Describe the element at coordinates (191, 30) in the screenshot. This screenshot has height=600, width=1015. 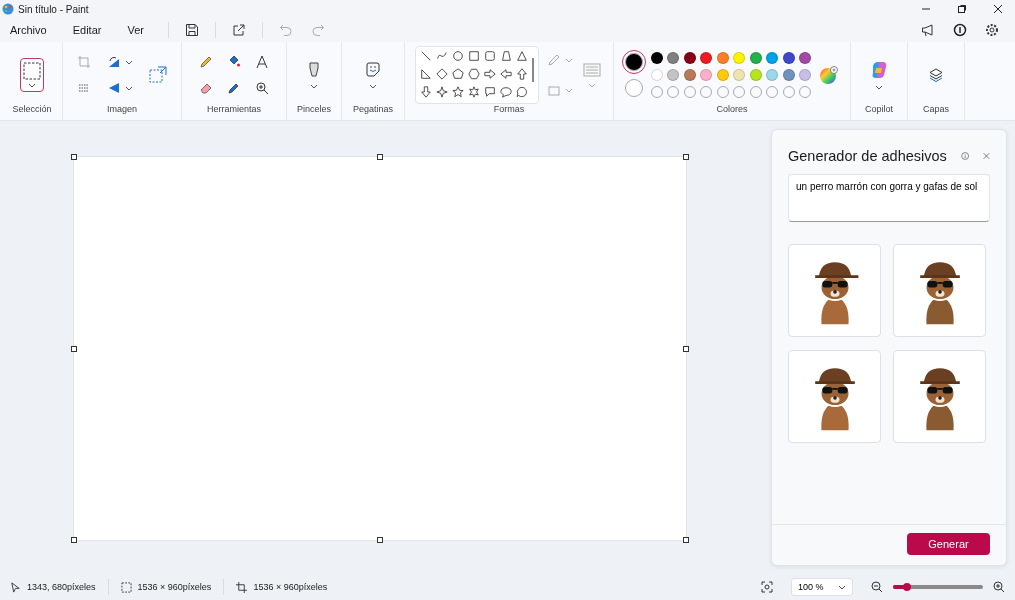
I see `save-icon` at that location.